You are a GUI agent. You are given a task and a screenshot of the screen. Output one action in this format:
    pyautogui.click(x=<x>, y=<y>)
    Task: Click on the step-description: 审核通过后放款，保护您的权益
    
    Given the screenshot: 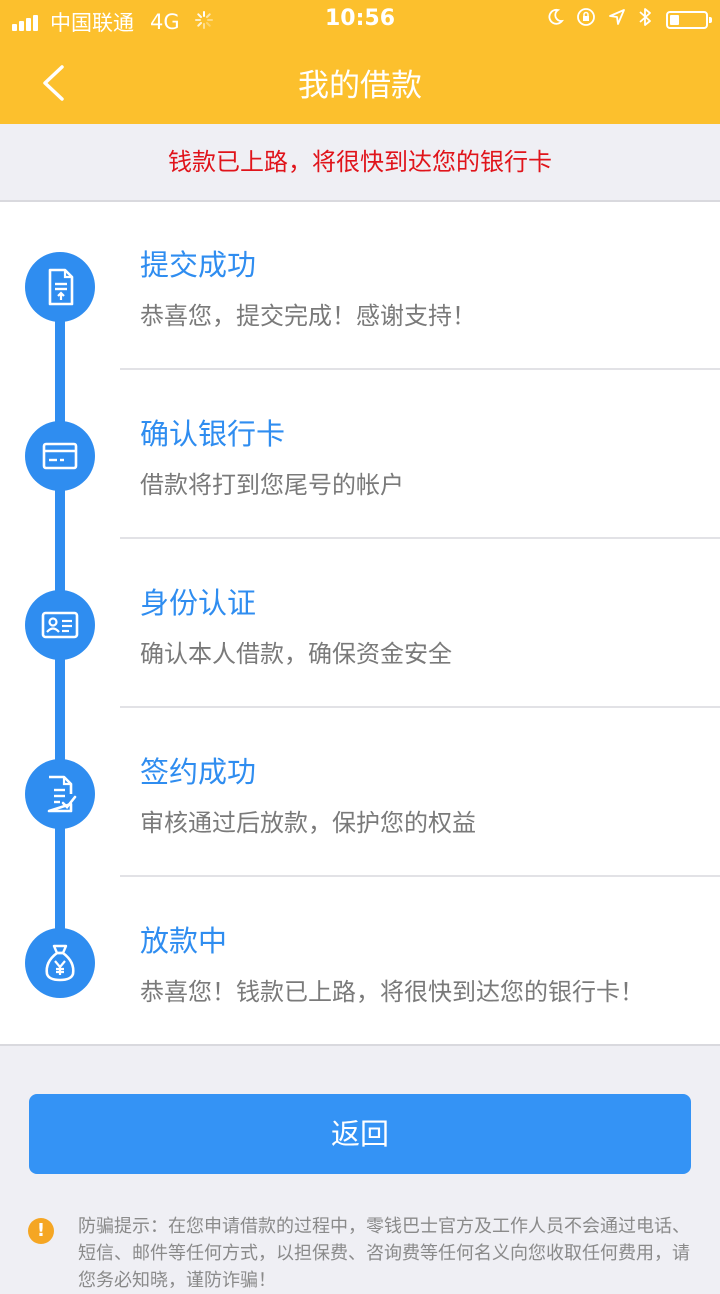 What is the action you would take?
    pyautogui.click(x=308, y=823)
    